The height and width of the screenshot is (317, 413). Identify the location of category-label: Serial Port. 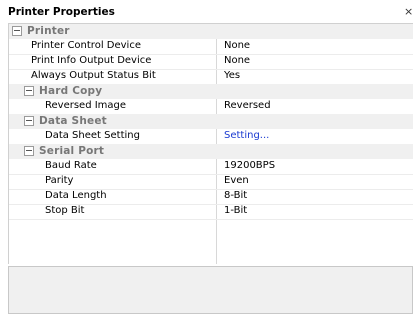
(72, 151).